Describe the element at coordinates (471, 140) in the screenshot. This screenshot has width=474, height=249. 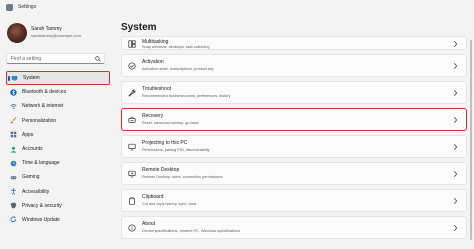
I see `scrollbar` at that location.